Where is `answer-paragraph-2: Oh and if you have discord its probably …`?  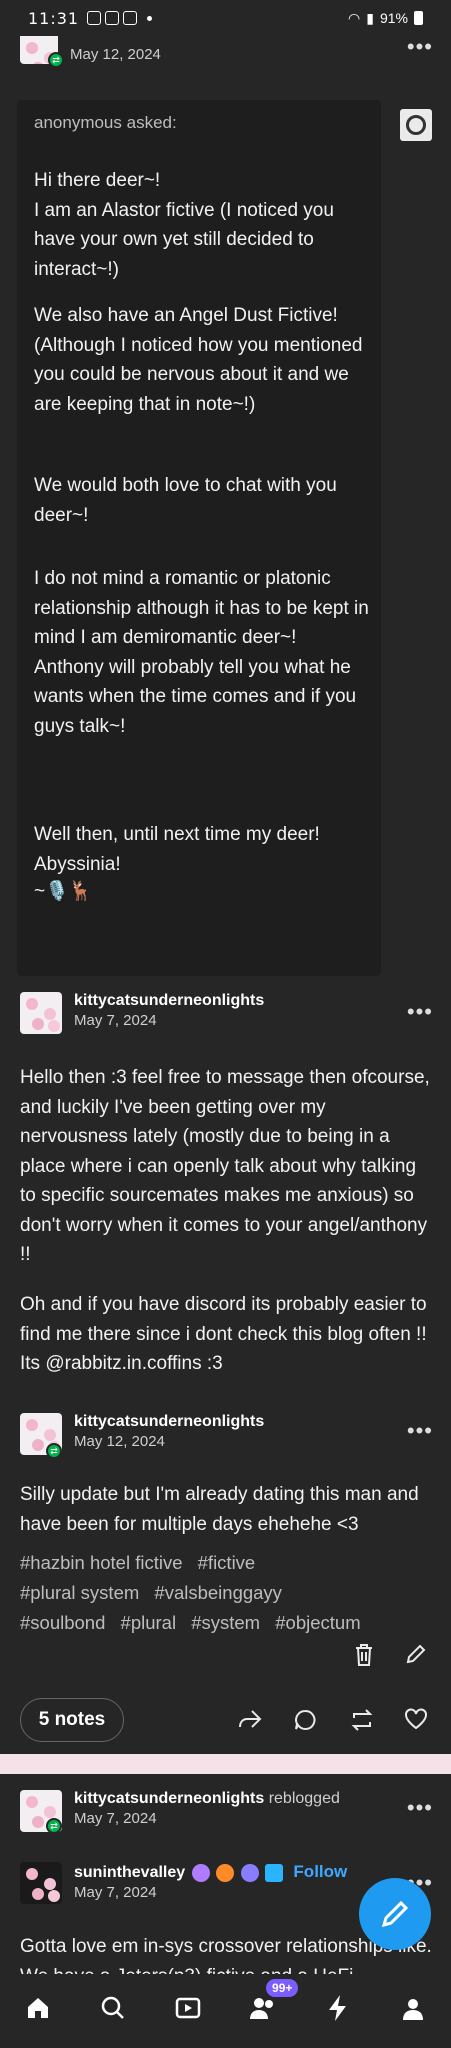
answer-paragraph-2: Oh and if you have discord its probably … is located at coordinates (223, 1334).